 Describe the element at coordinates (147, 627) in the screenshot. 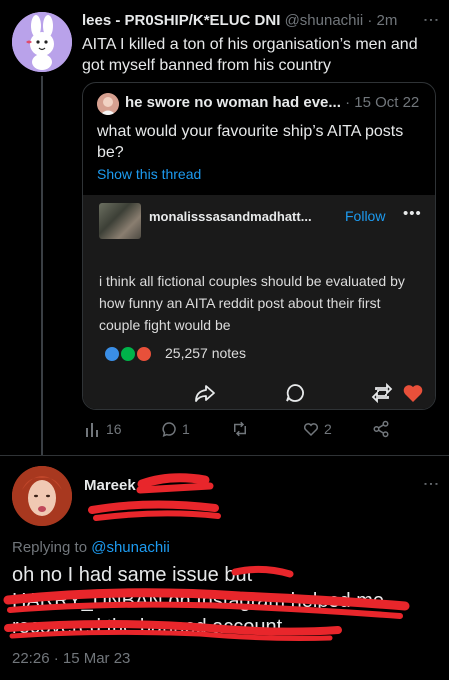

I see `reply-text-line-3: recovered the banned account` at that location.